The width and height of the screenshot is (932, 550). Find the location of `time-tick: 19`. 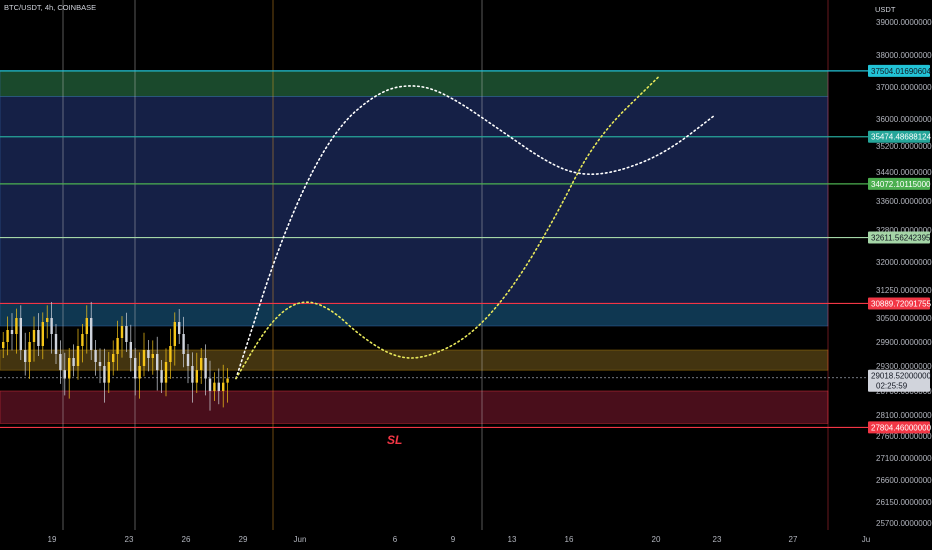

time-tick: 19 is located at coordinates (52, 539).